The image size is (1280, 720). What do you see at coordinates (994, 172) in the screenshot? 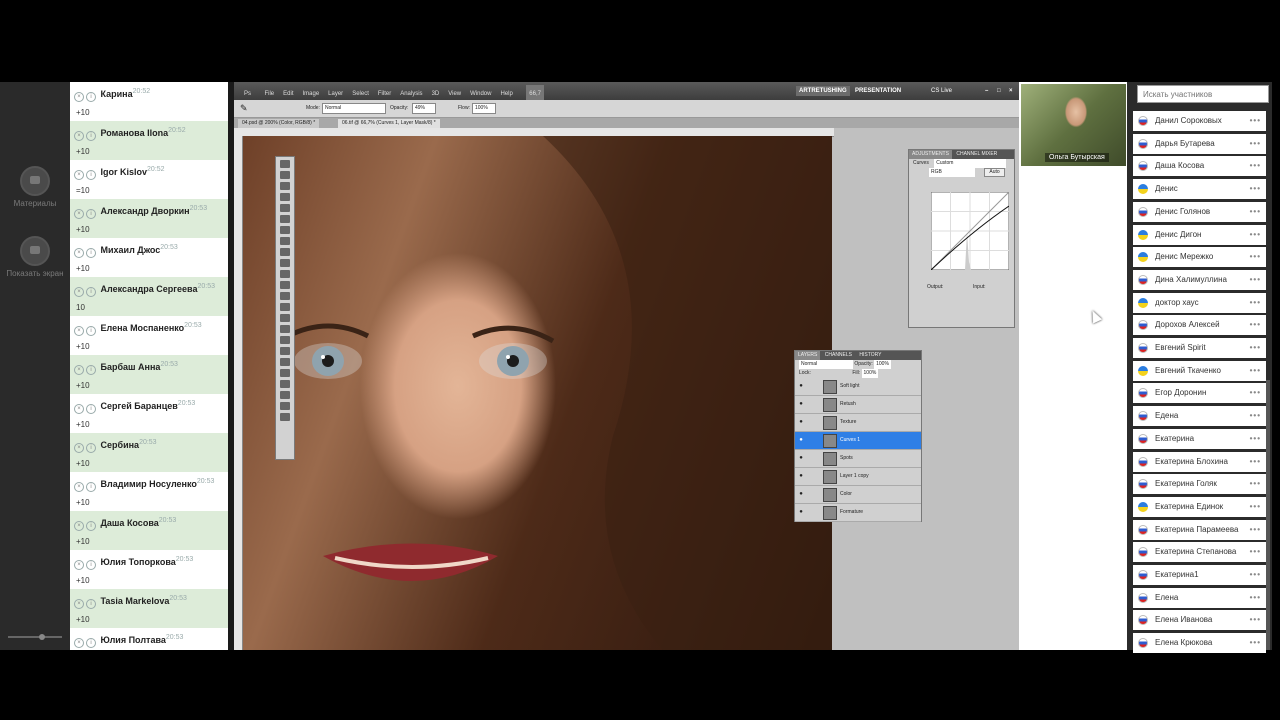
I see `auto-button: Auto` at bounding box center [994, 172].